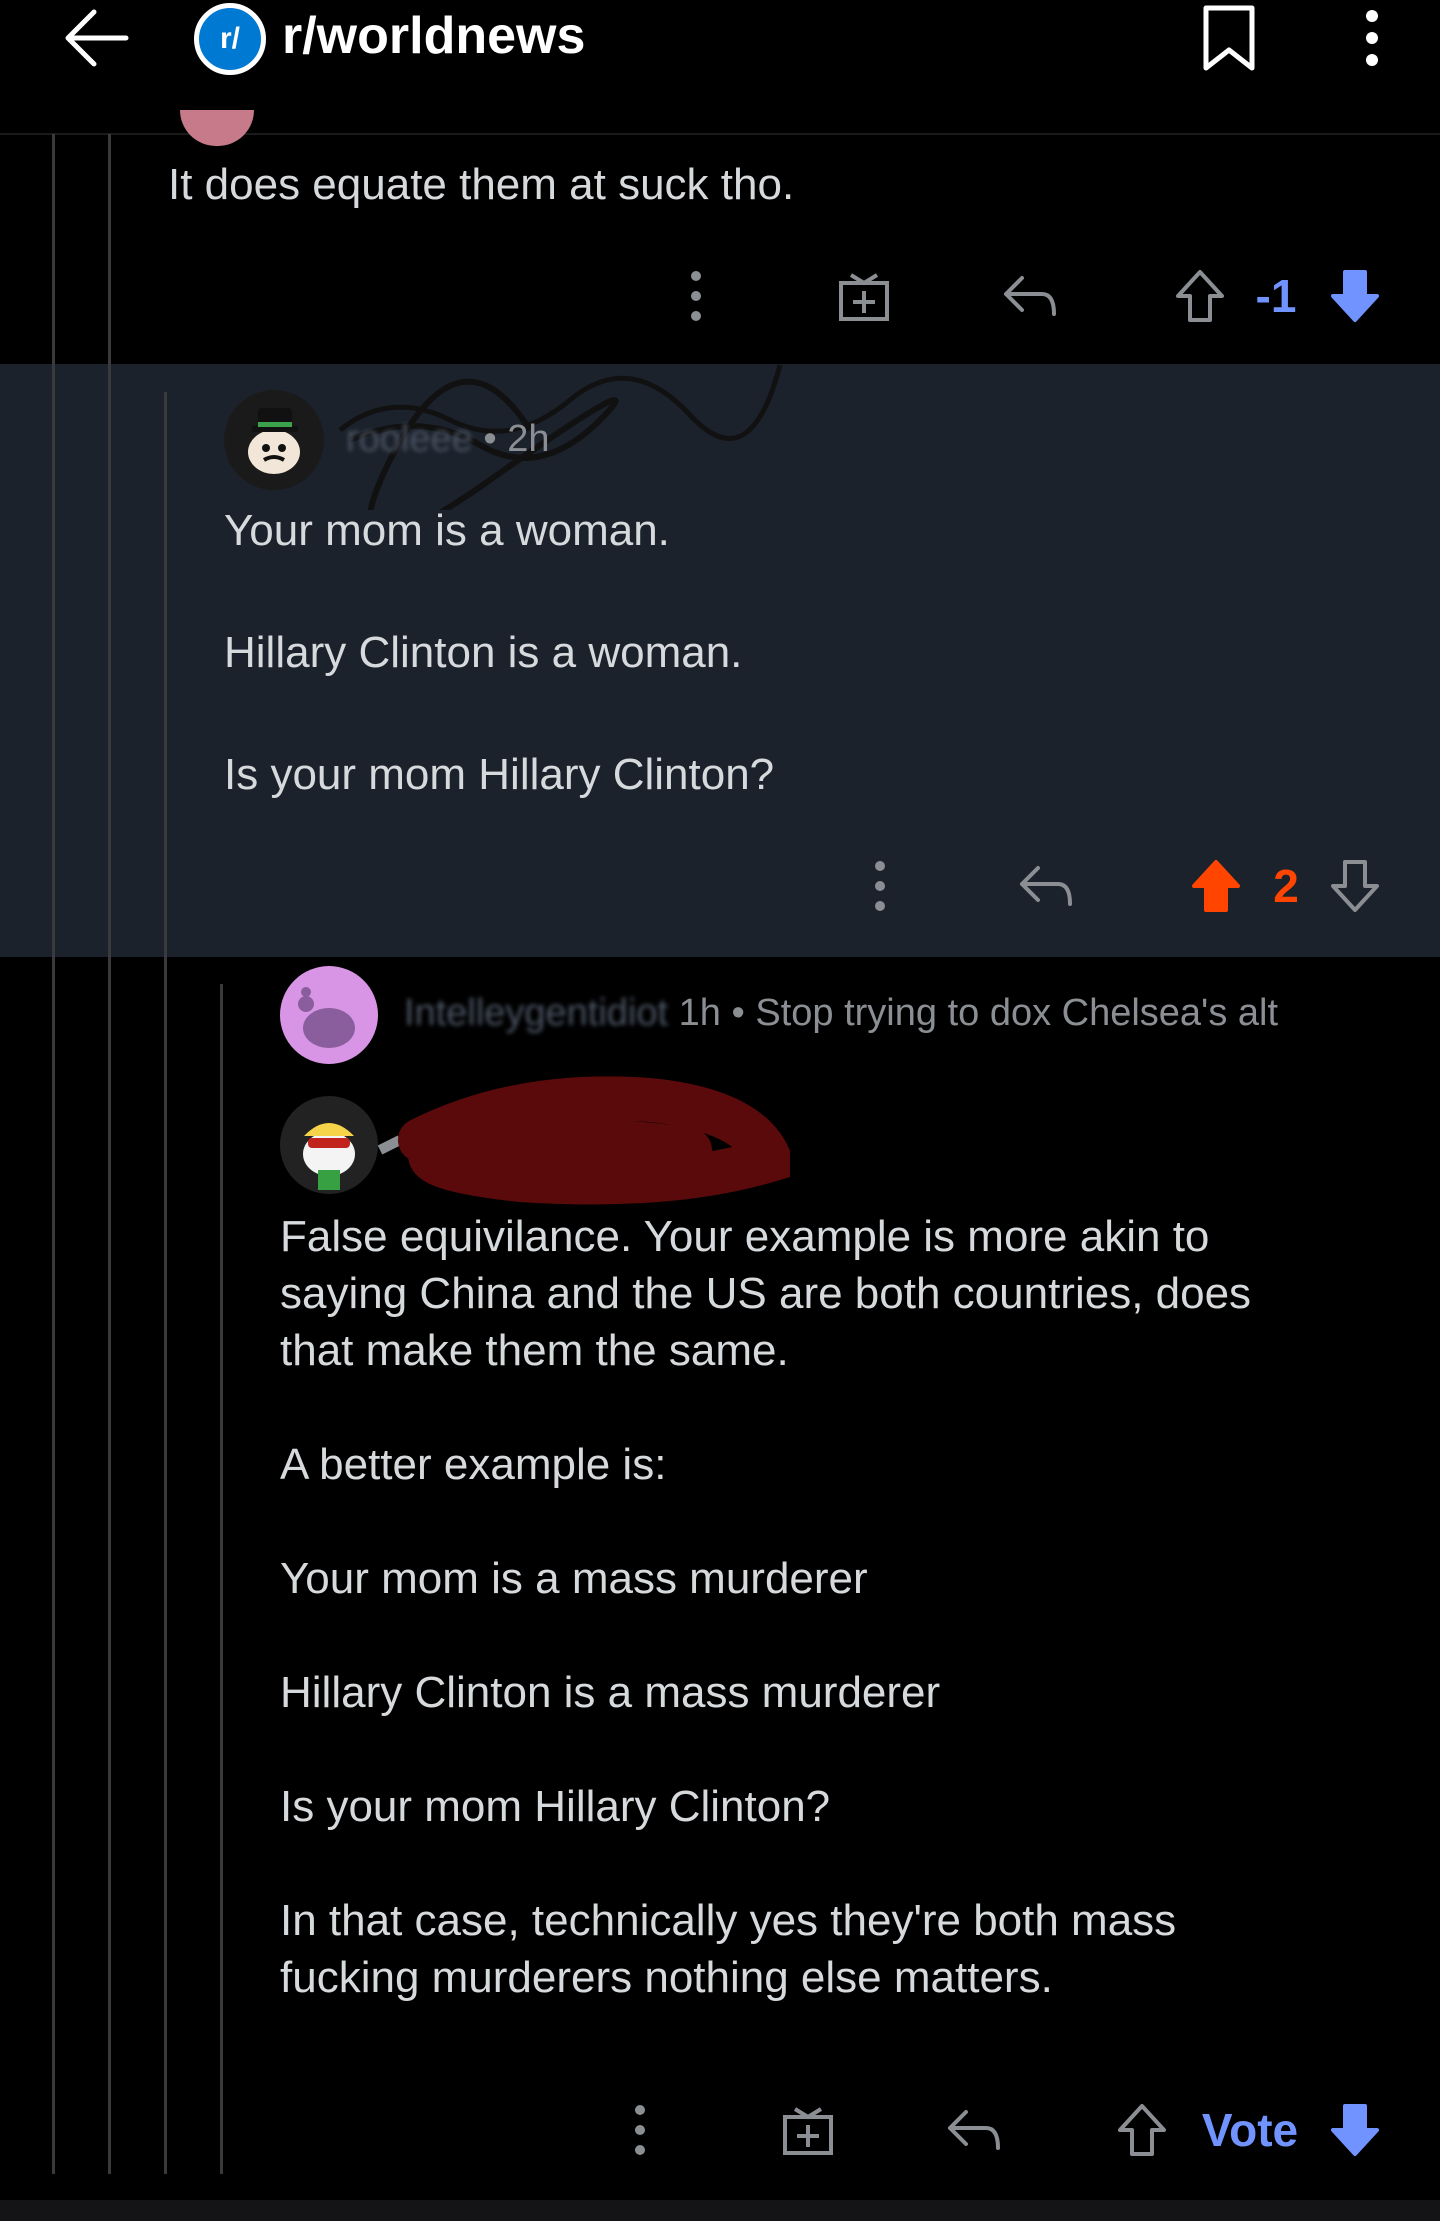 The width and height of the screenshot is (1440, 2221). What do you see at coordinates (1250, 2130) in the screenshot?
I see `vote-score: Vote` at bounding box center [1250, 2130].